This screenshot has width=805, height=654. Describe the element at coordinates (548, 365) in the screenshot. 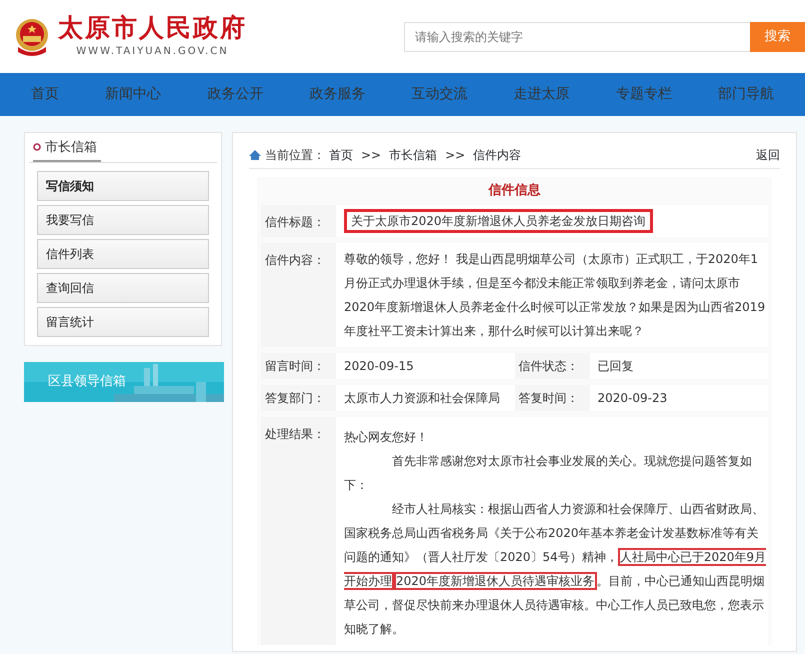

I see `field-label: 信件状态：` at that location.